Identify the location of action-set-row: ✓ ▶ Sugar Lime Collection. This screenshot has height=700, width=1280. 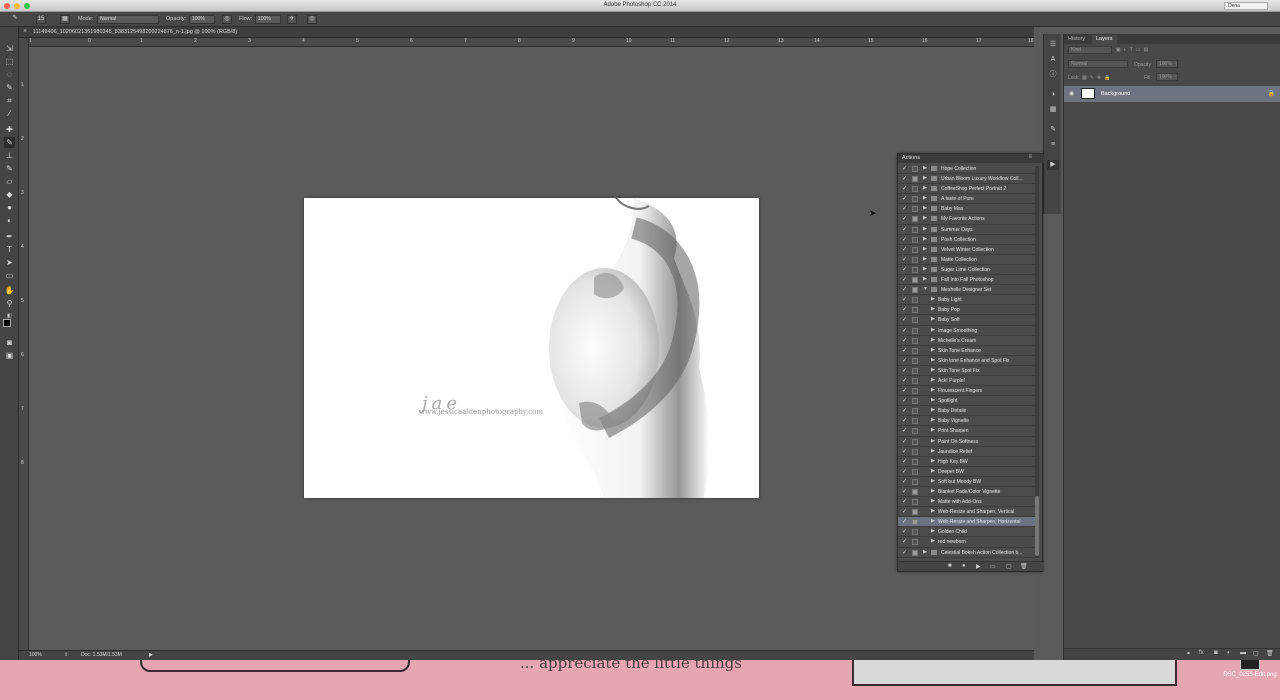
(967, 270).